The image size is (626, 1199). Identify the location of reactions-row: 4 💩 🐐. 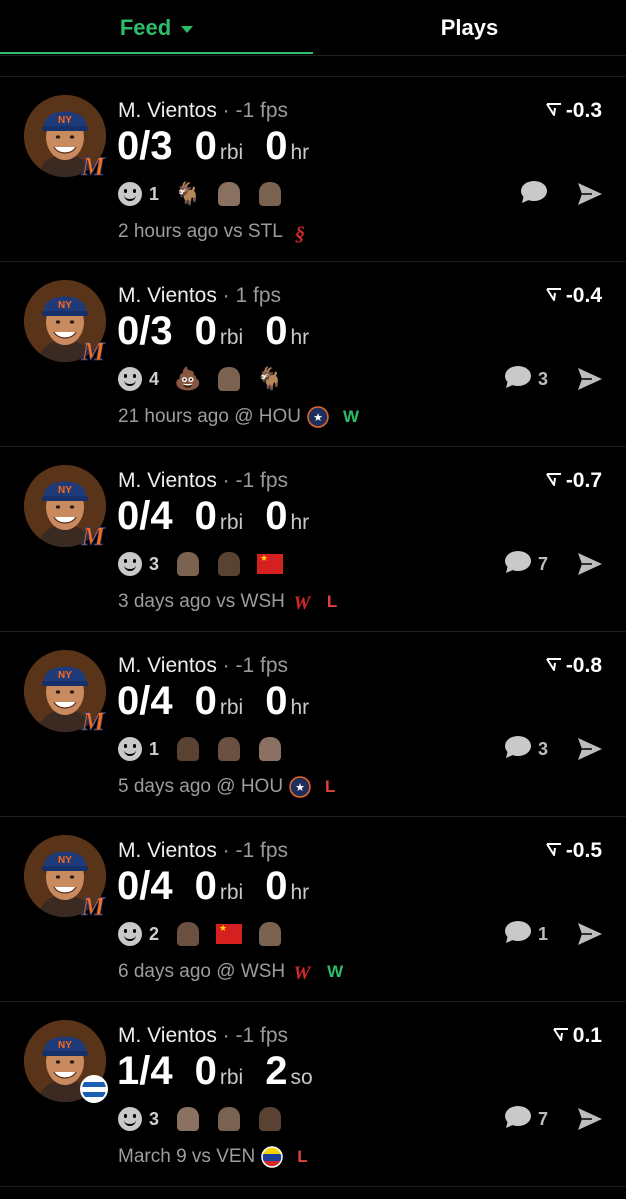
(208, 379).